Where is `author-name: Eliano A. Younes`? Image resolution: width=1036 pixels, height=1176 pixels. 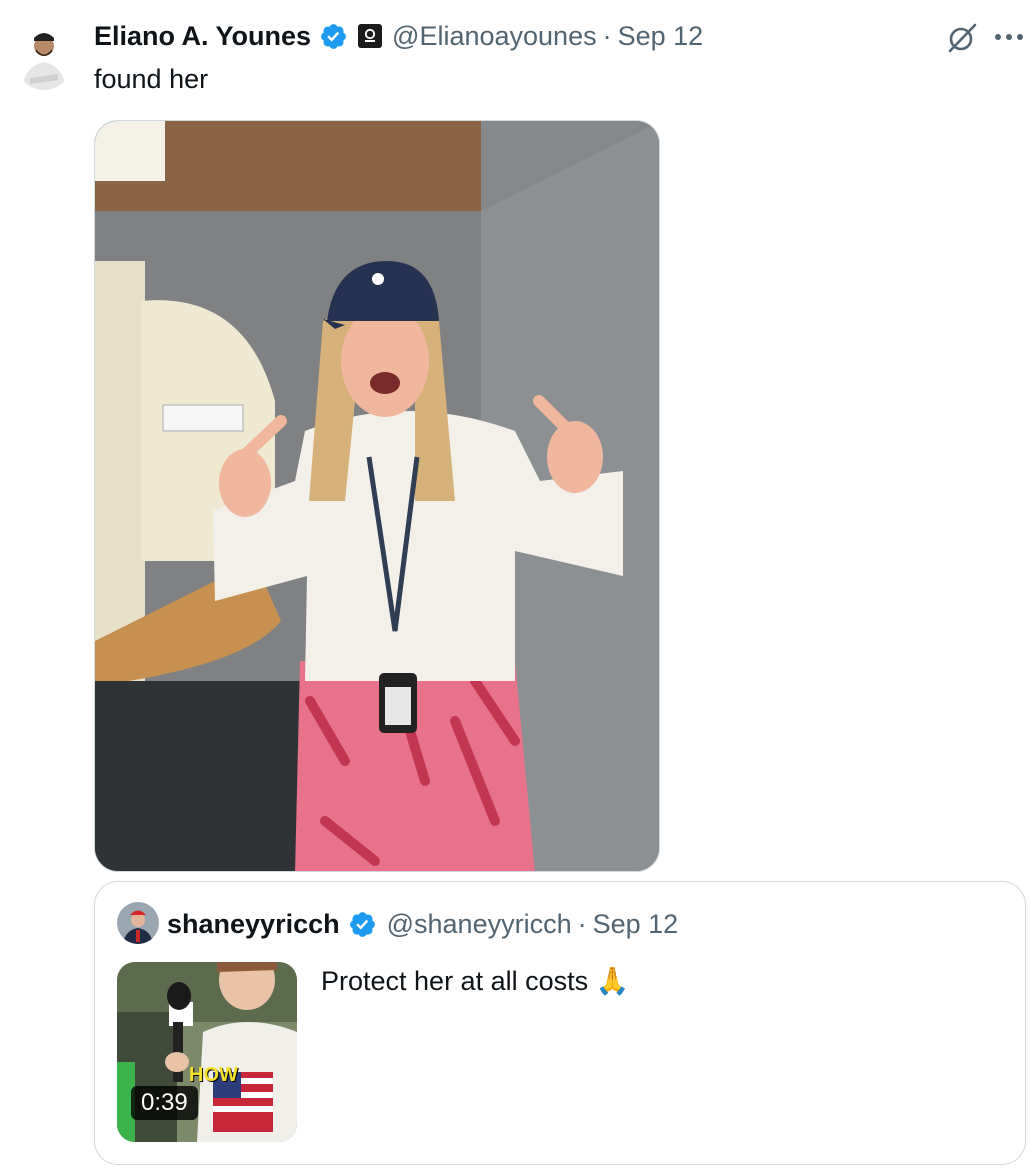
author-name: Eliano A. Younes is located at coordinates (202, 36).